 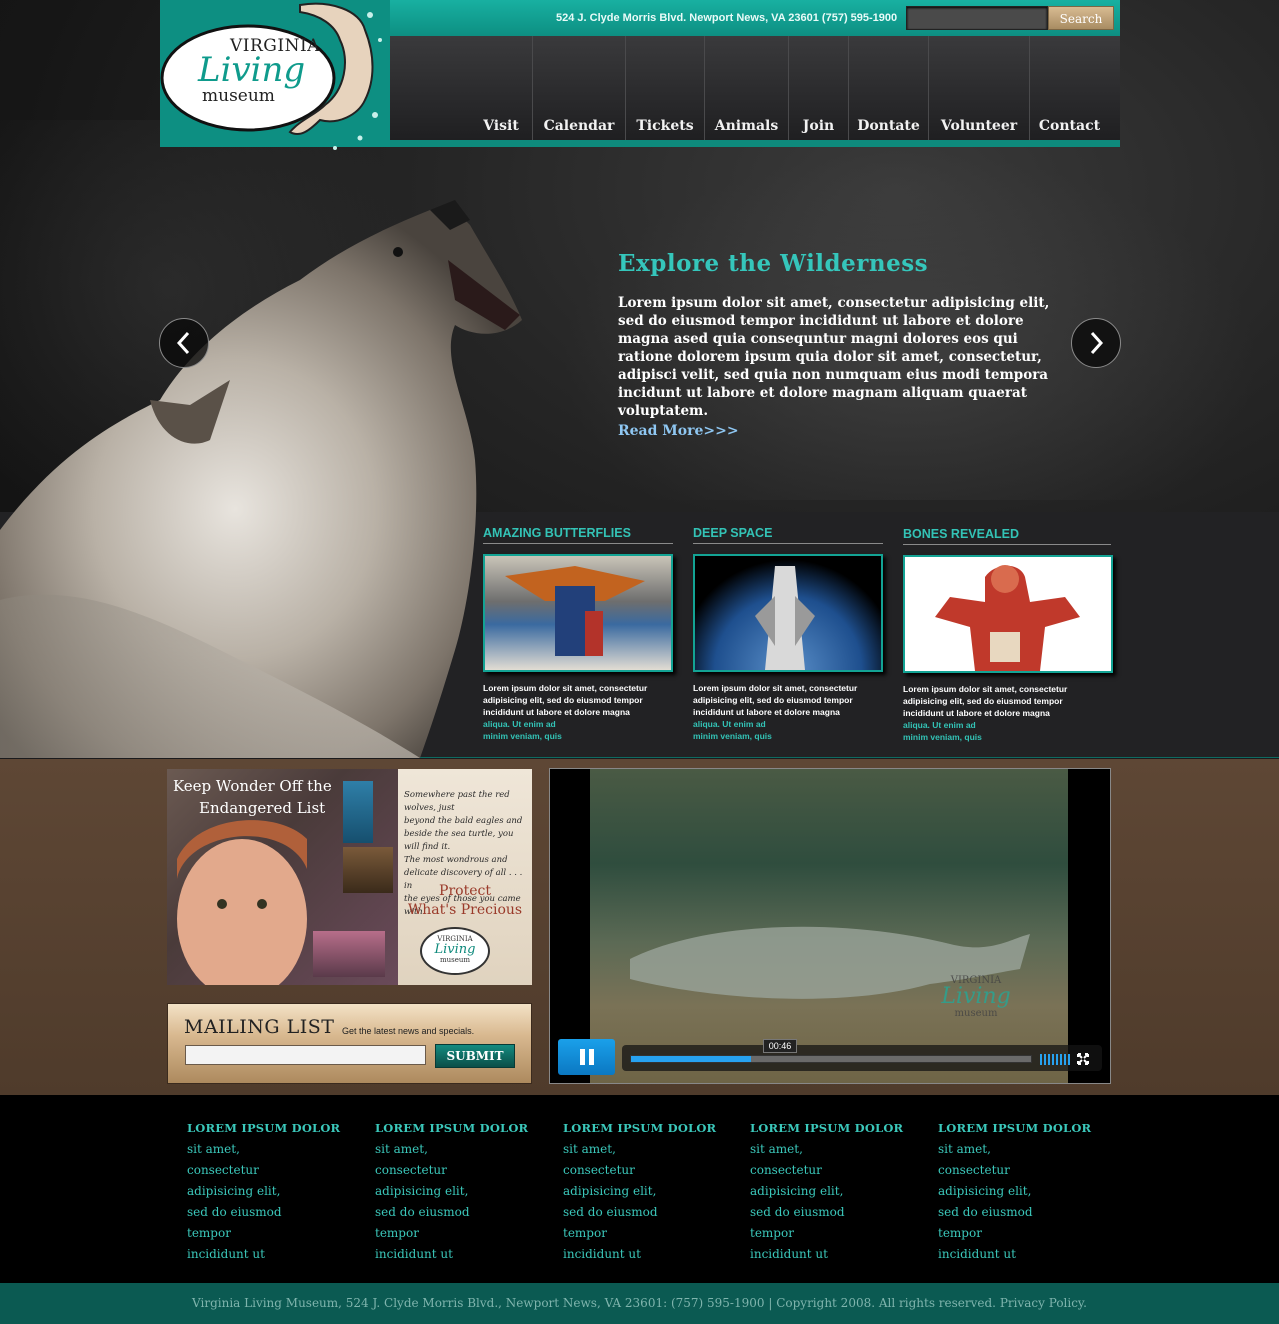 What do you see at coordinates (455, 951) in the screenshot?
I see `promo-logo: VIRGINIA Living museum` at bounding box center [455, 951].